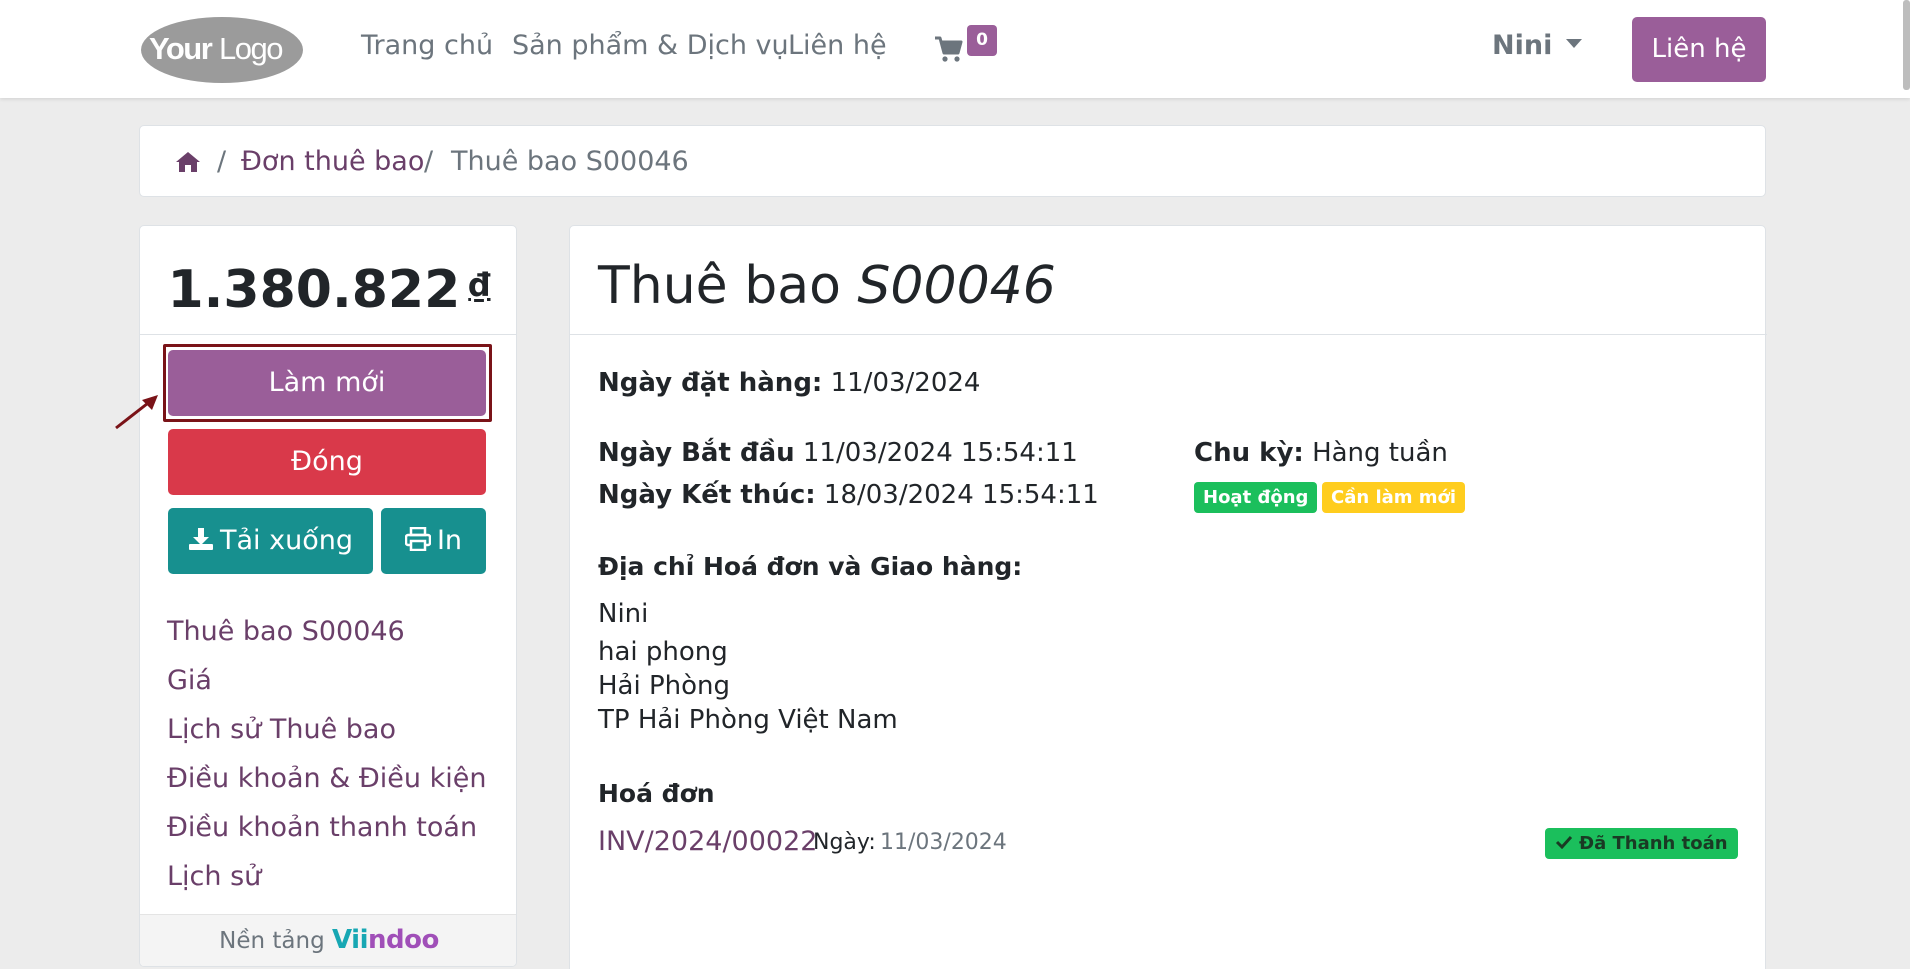 This screenshot has width=1910, height=969. I want to click on amount-value: 1.380.822, so click(314, 290).